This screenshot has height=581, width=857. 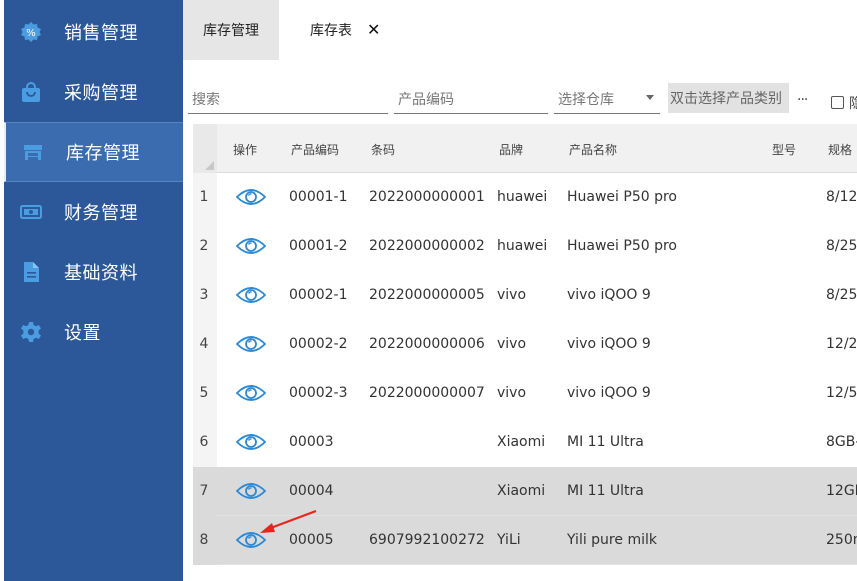 I want to click on product-code-placeholder: 产品编码, so click(x=426, y=99).